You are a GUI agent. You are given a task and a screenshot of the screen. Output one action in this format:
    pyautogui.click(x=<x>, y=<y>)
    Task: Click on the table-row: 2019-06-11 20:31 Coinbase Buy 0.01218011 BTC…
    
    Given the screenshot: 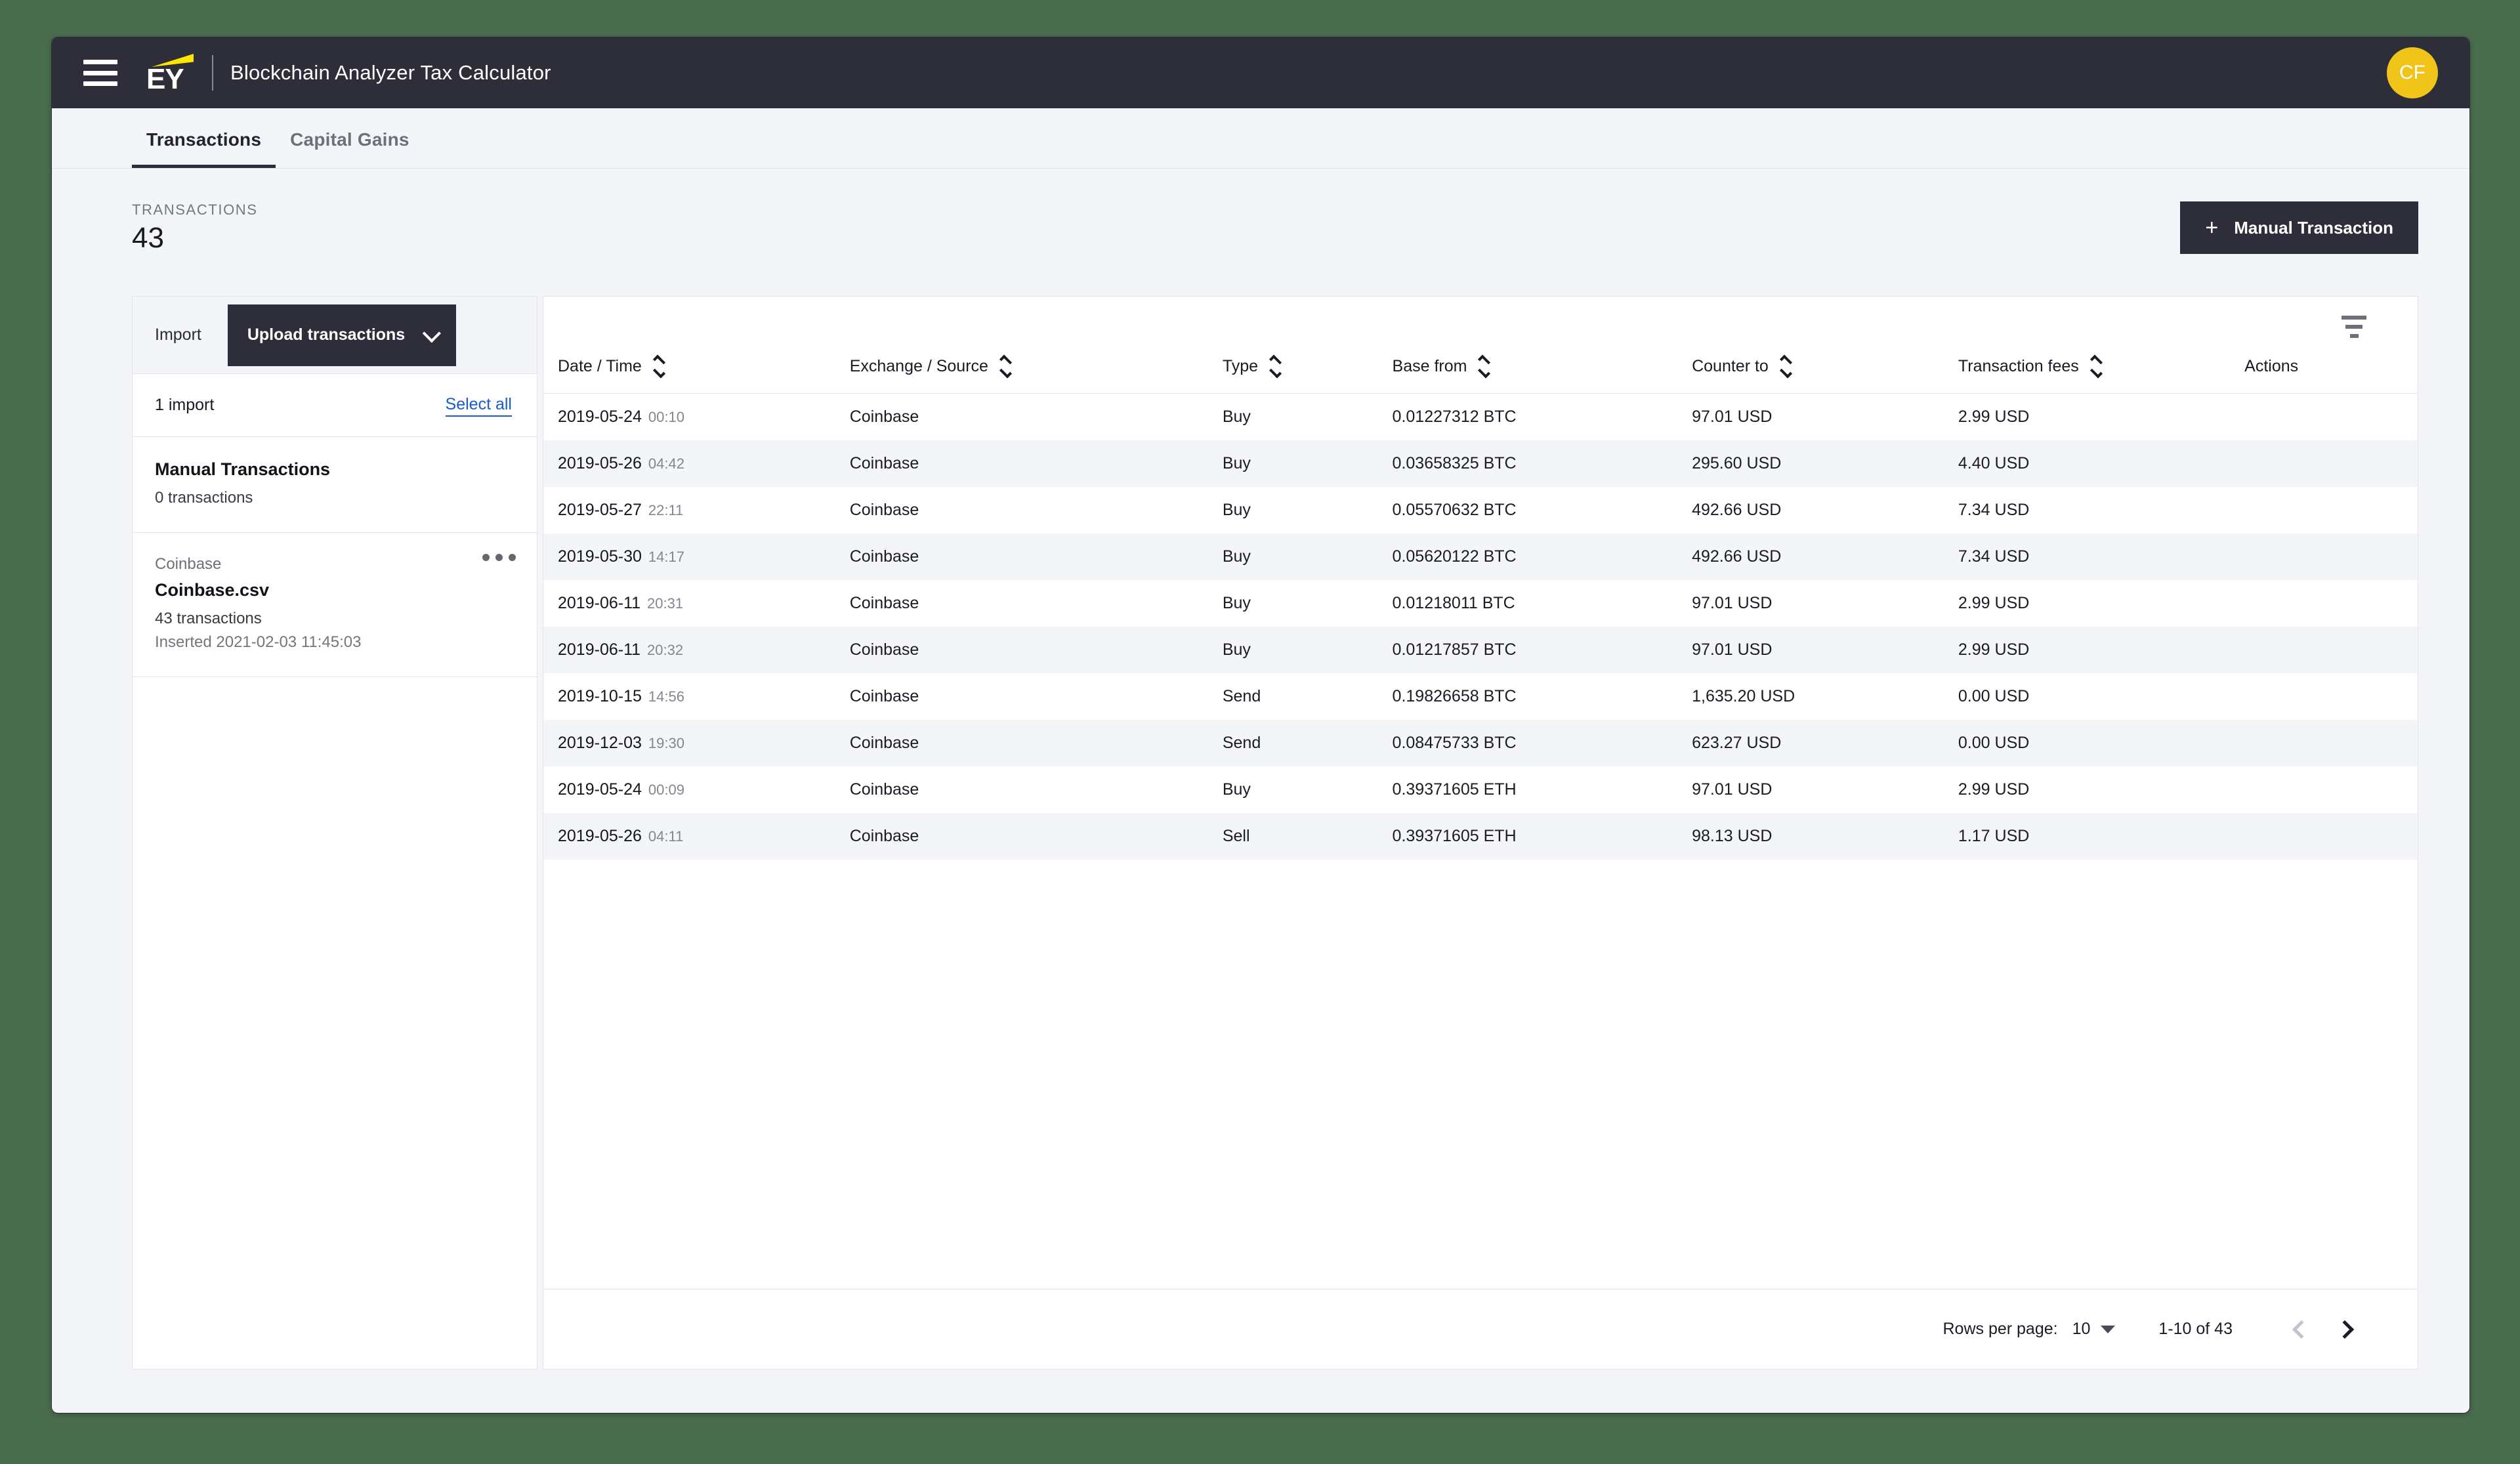 What is the action you would take?
    pyautogui.click(x=1480, y=603)
    